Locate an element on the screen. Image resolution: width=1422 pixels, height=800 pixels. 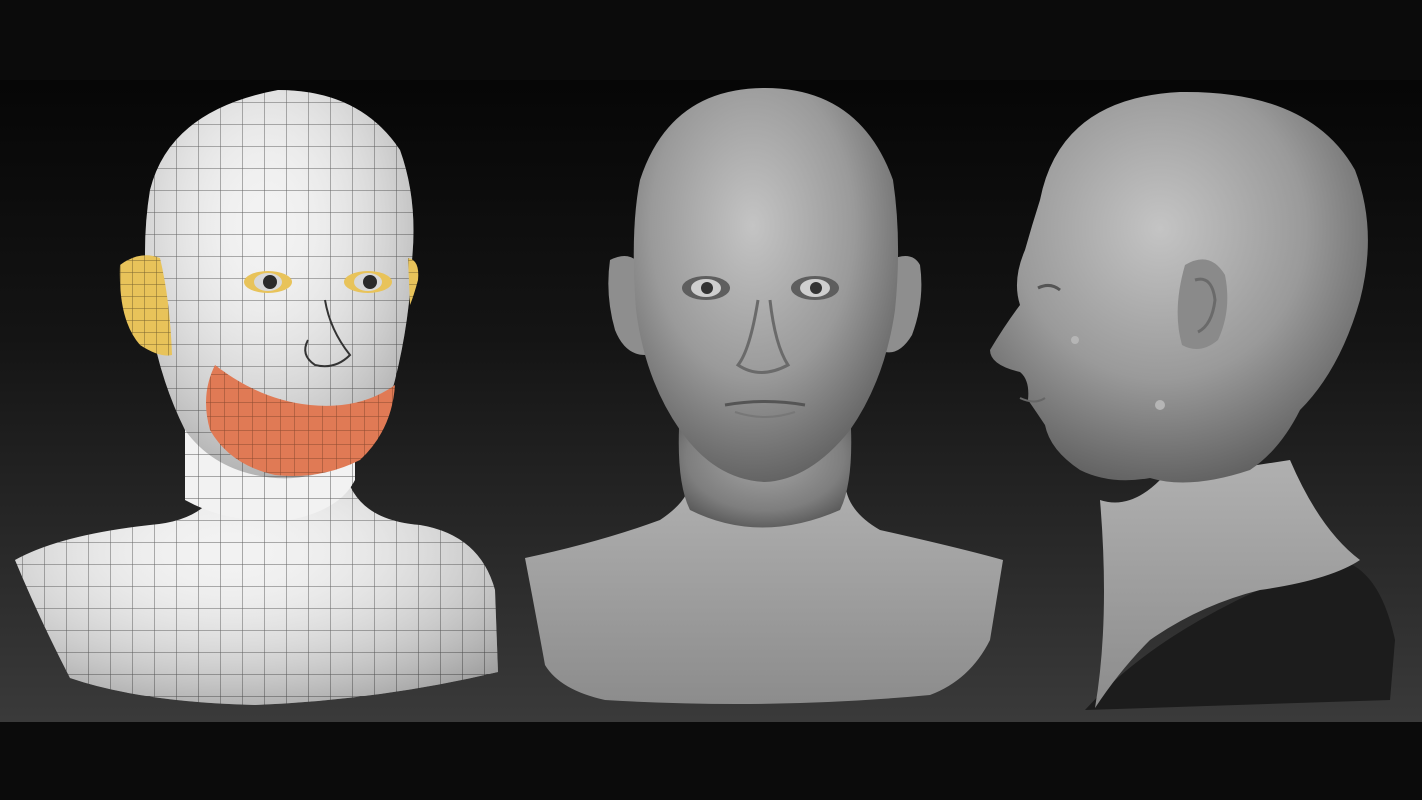
letterbox-bottom is located at coordinates (711, 761).